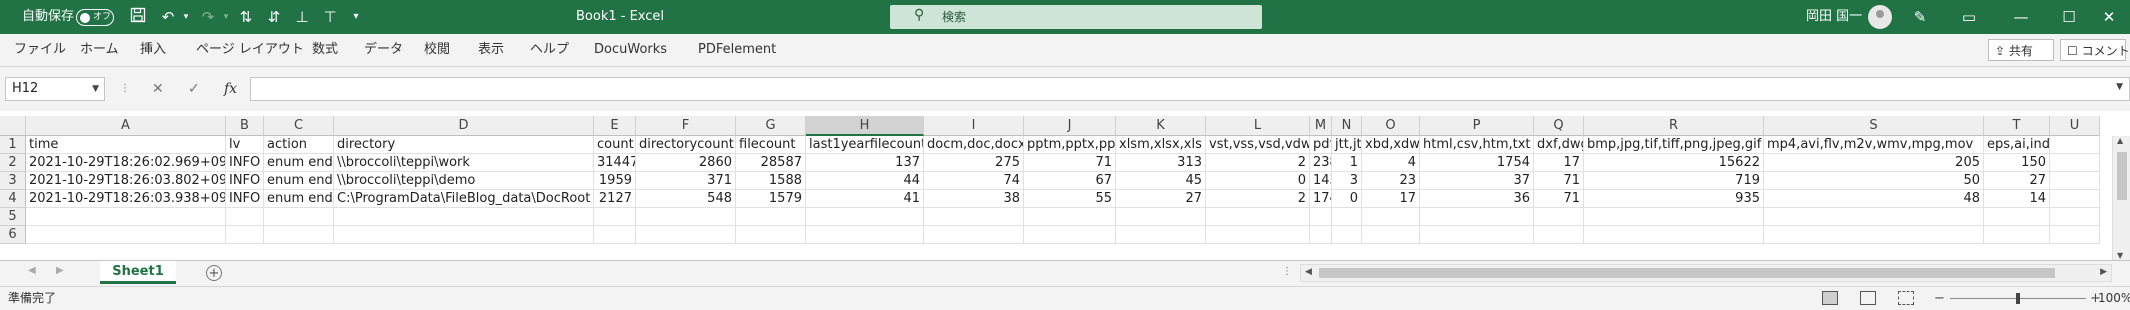 The width and height of the screenshot is (2130, 310). Describe the element at coordinates (771, 199) in the screenshot. I see `cell: 1579` at that location.